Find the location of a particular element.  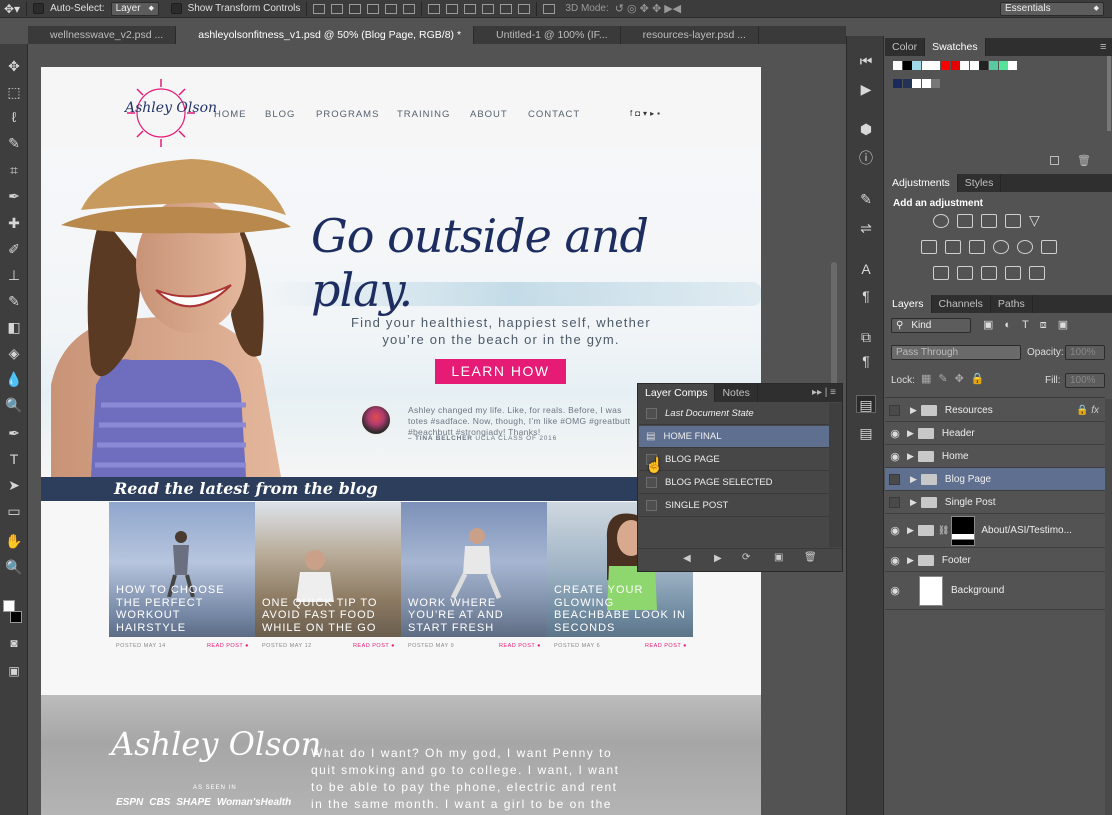

next-comp-icon: ▶ is located at coordinates (718, 558).